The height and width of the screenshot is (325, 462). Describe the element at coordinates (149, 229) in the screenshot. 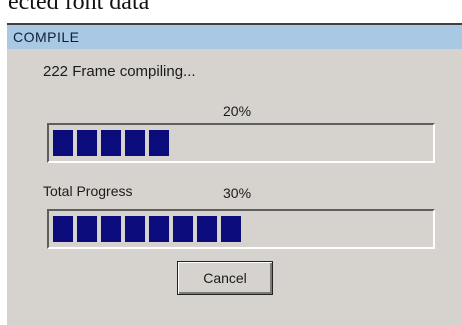

I see `total-progress-fill` at that location.